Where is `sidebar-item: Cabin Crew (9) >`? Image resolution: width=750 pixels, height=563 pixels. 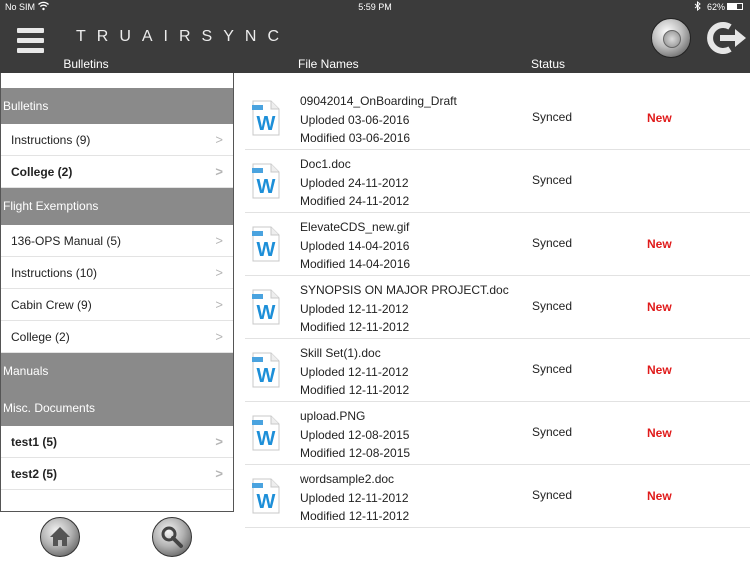
sidebar-item: Cabin Crew (9) > is located at coordinates (117, 305).